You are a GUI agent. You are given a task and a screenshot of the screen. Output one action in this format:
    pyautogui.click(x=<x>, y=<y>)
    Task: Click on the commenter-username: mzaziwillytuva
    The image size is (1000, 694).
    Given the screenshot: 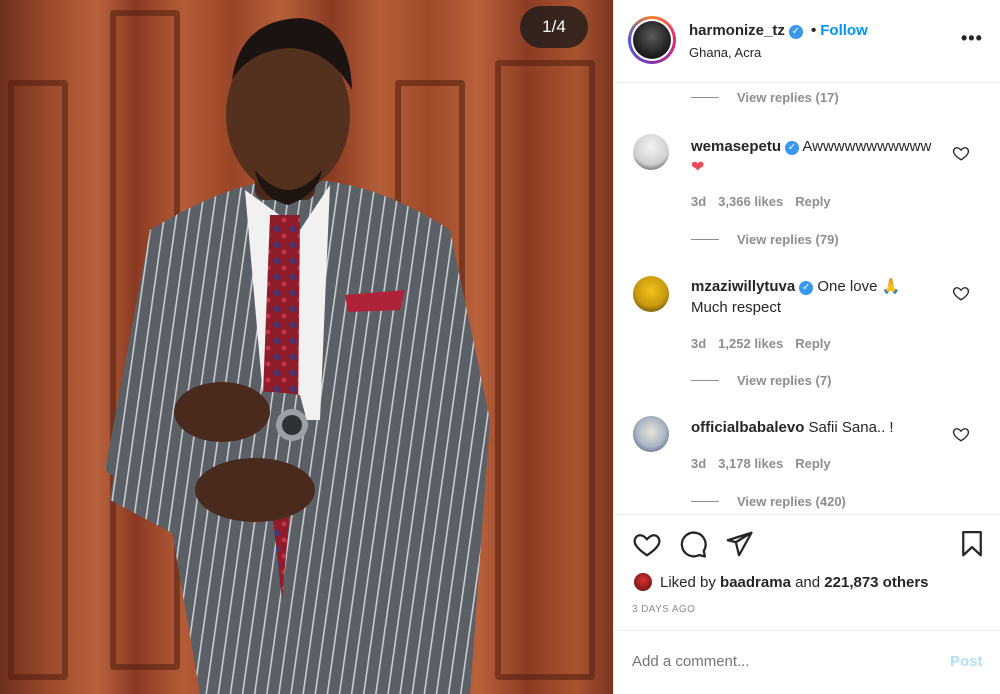 What is the action you would take?
    pyautogui.click(x=743, y=286)
    